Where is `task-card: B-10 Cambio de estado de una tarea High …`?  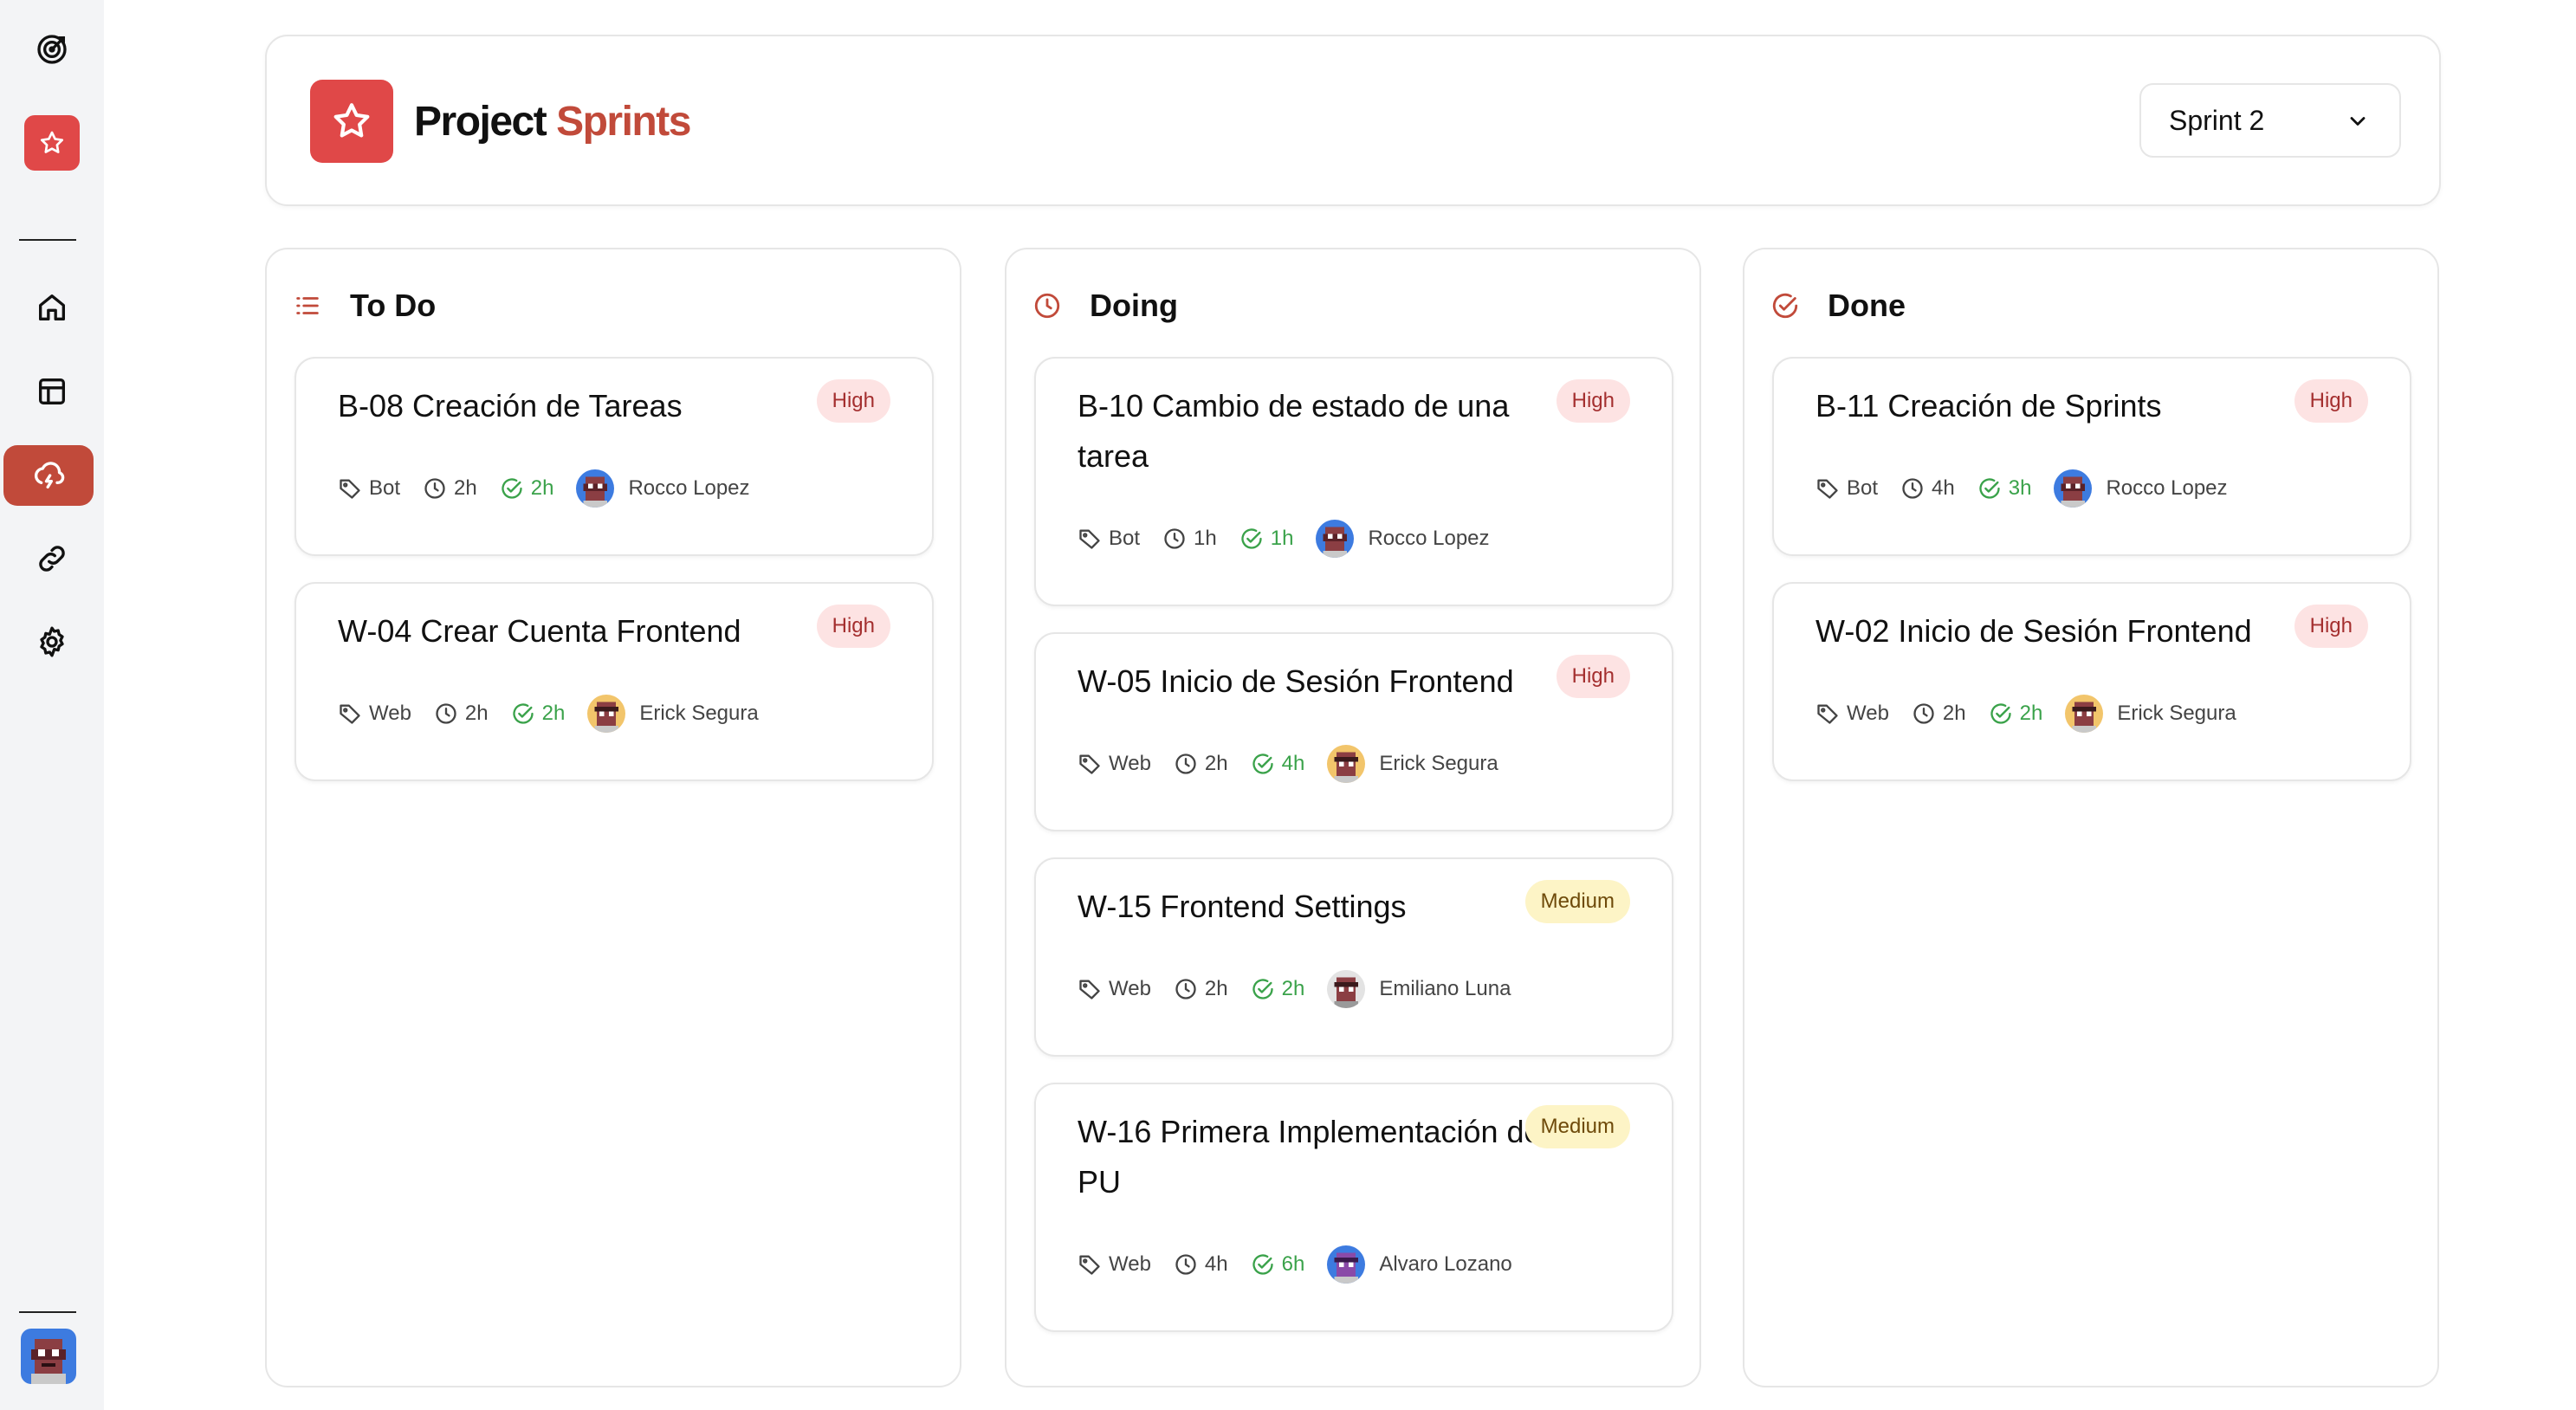 task-card: B-10 Cambio de estado de una tarea High … is located at coordinates (1353, 481).